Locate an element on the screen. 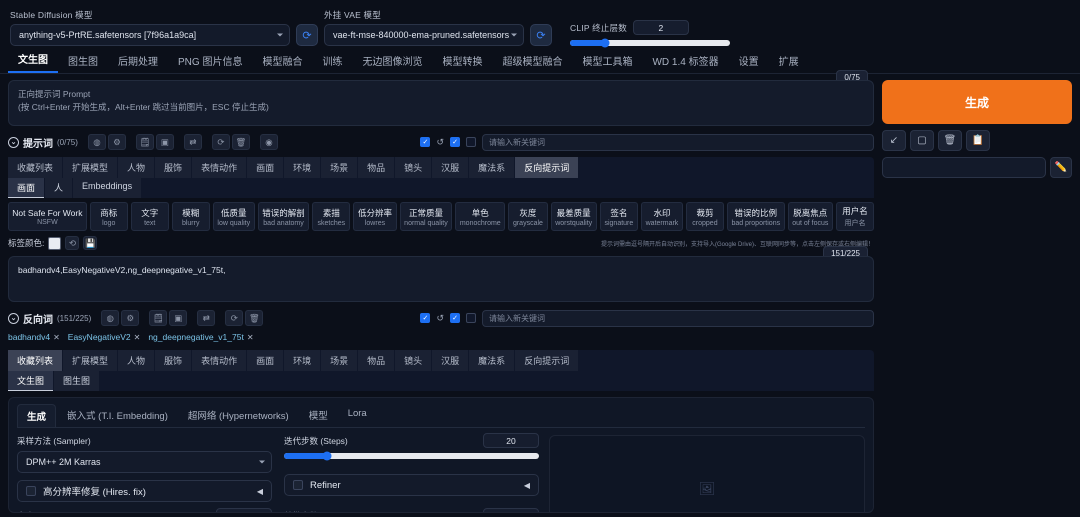 The image size is (1080, 517). sampler-select: DPM++ 2M Karras is located at coordinates (144, 462).